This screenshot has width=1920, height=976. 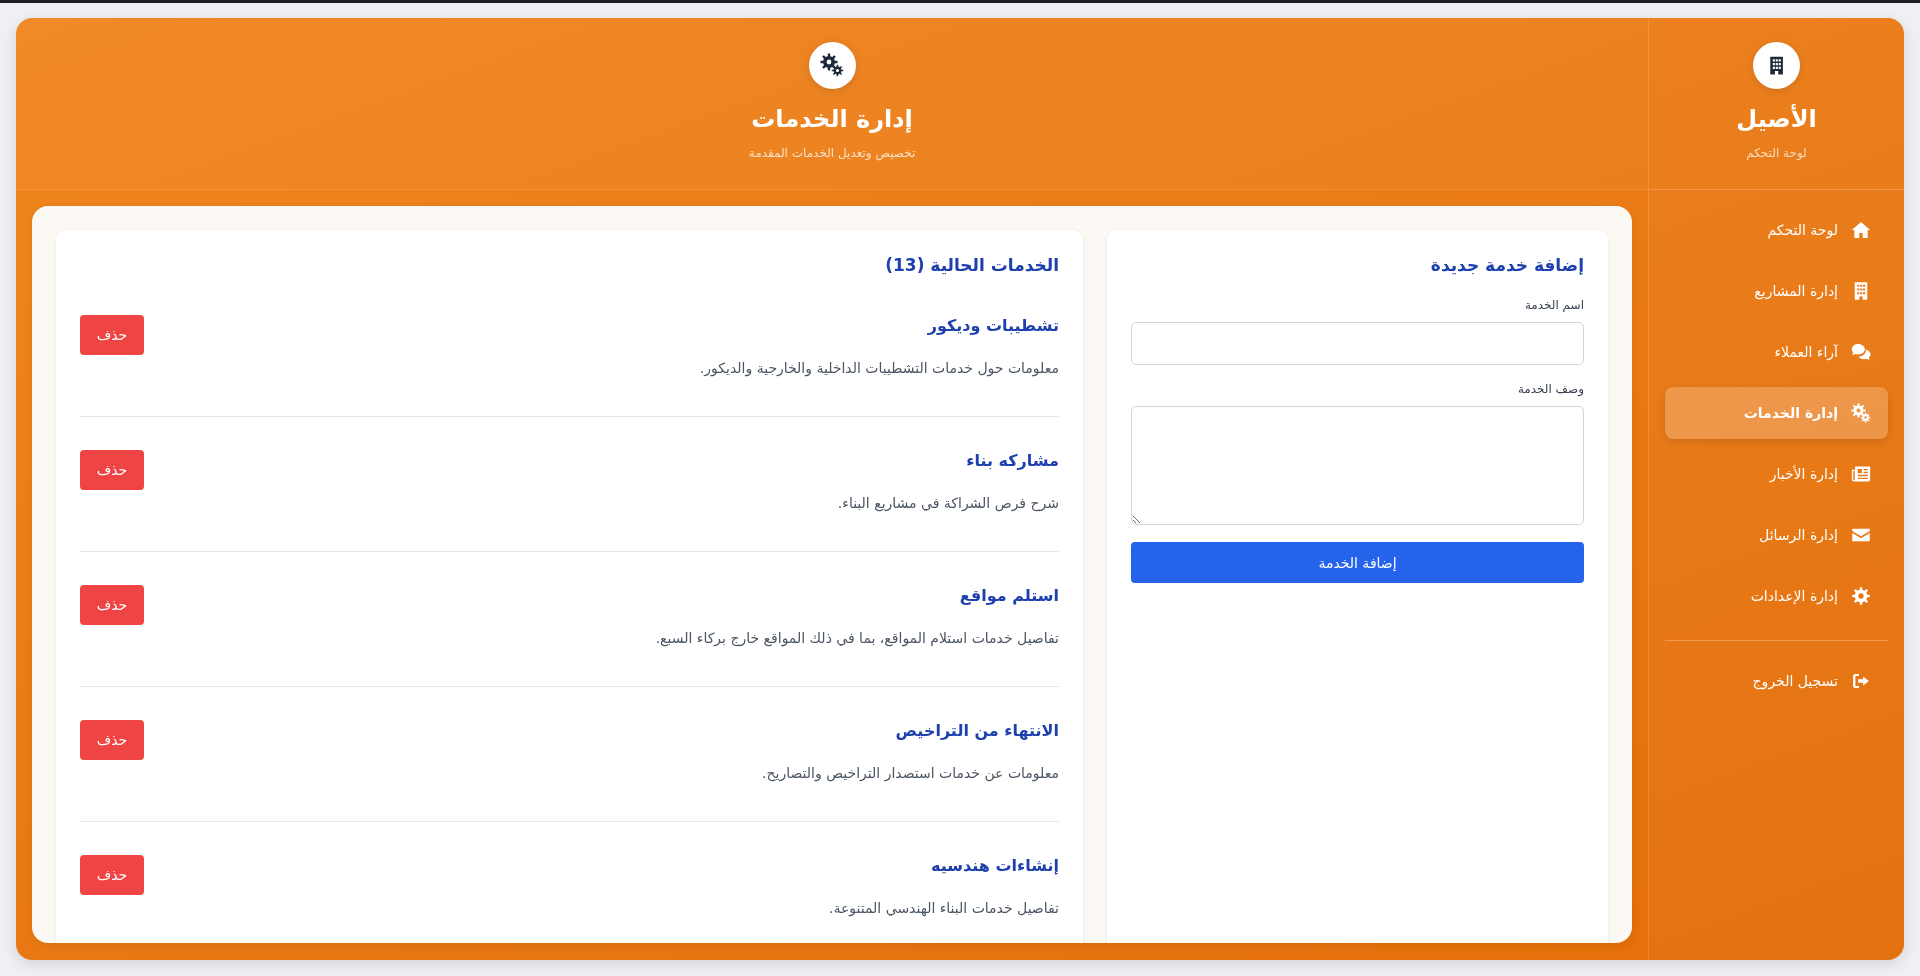 What do you see at coordinates (1861, 474) in the screenshot?
I see `newspaper-icon` at bounding box center [1861, 474].